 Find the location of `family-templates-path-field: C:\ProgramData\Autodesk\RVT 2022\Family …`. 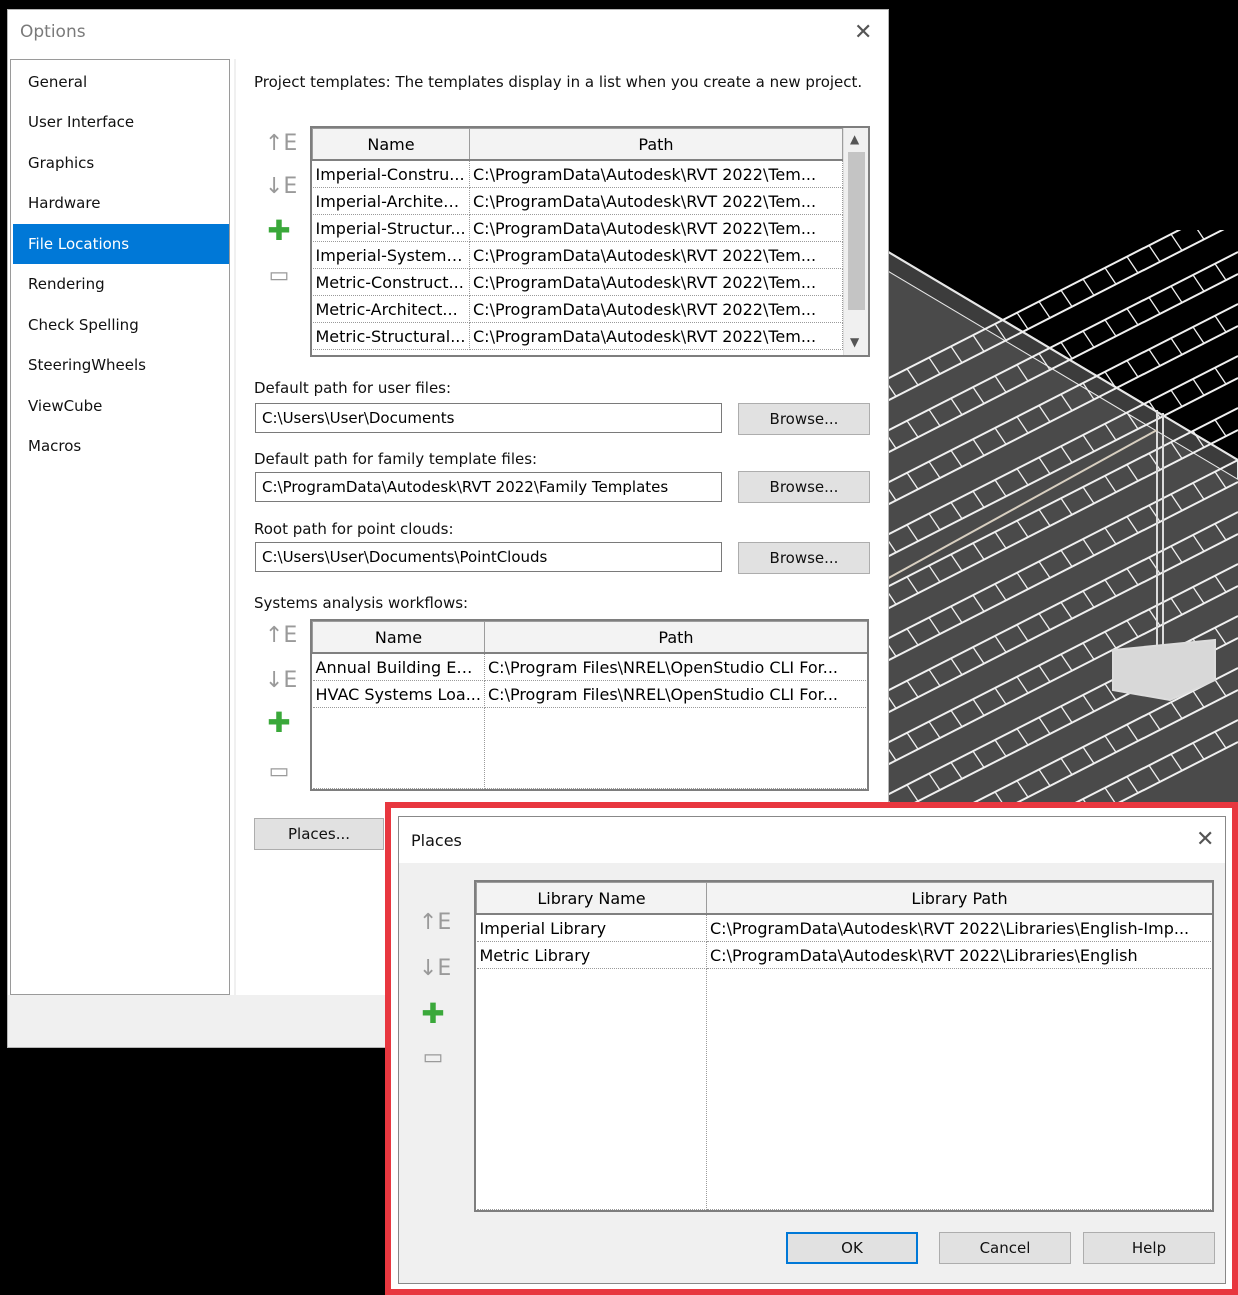

family-templates-path-field: C:\ProgramData\Autodesk\RVT 2022\Family … is located at coordinates (488, 487).